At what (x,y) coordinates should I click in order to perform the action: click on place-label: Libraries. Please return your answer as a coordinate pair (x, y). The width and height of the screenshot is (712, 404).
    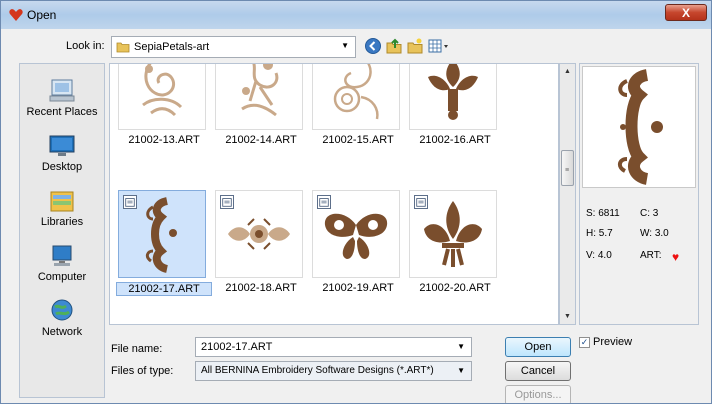
    Looking at the image, I should click on (62, 222).